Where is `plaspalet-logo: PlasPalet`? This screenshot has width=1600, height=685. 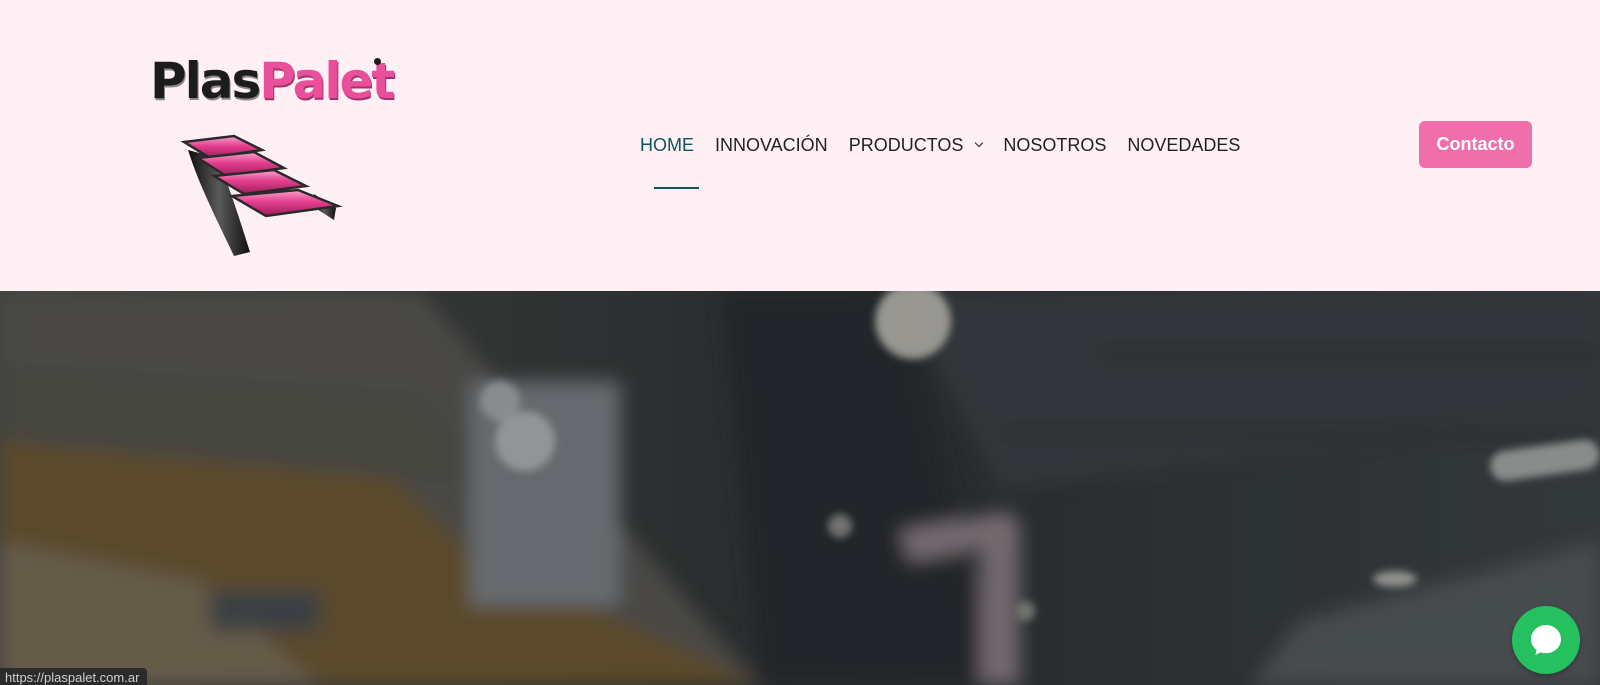
plaspalet-logo: PlasPalet is located at coordinates (272, 159).